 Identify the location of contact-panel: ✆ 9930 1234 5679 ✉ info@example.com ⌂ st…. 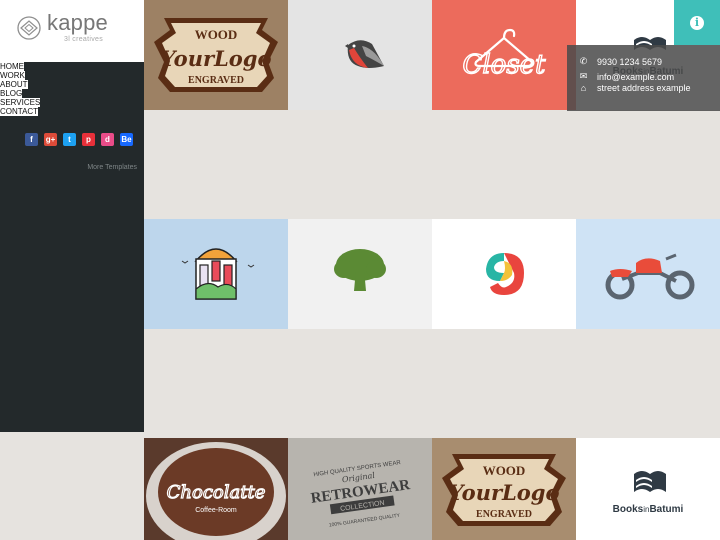
(643, 78).